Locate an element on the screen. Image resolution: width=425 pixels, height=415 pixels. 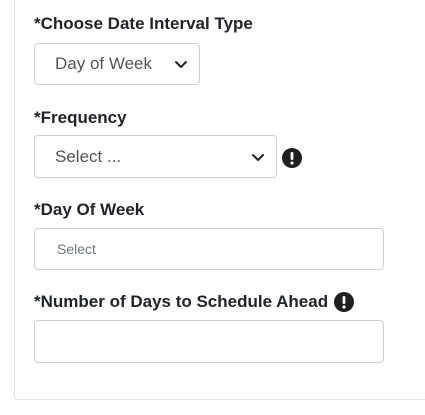
interval-type-label: *Choose Date Interval Type is located at coordinates (143, 23).